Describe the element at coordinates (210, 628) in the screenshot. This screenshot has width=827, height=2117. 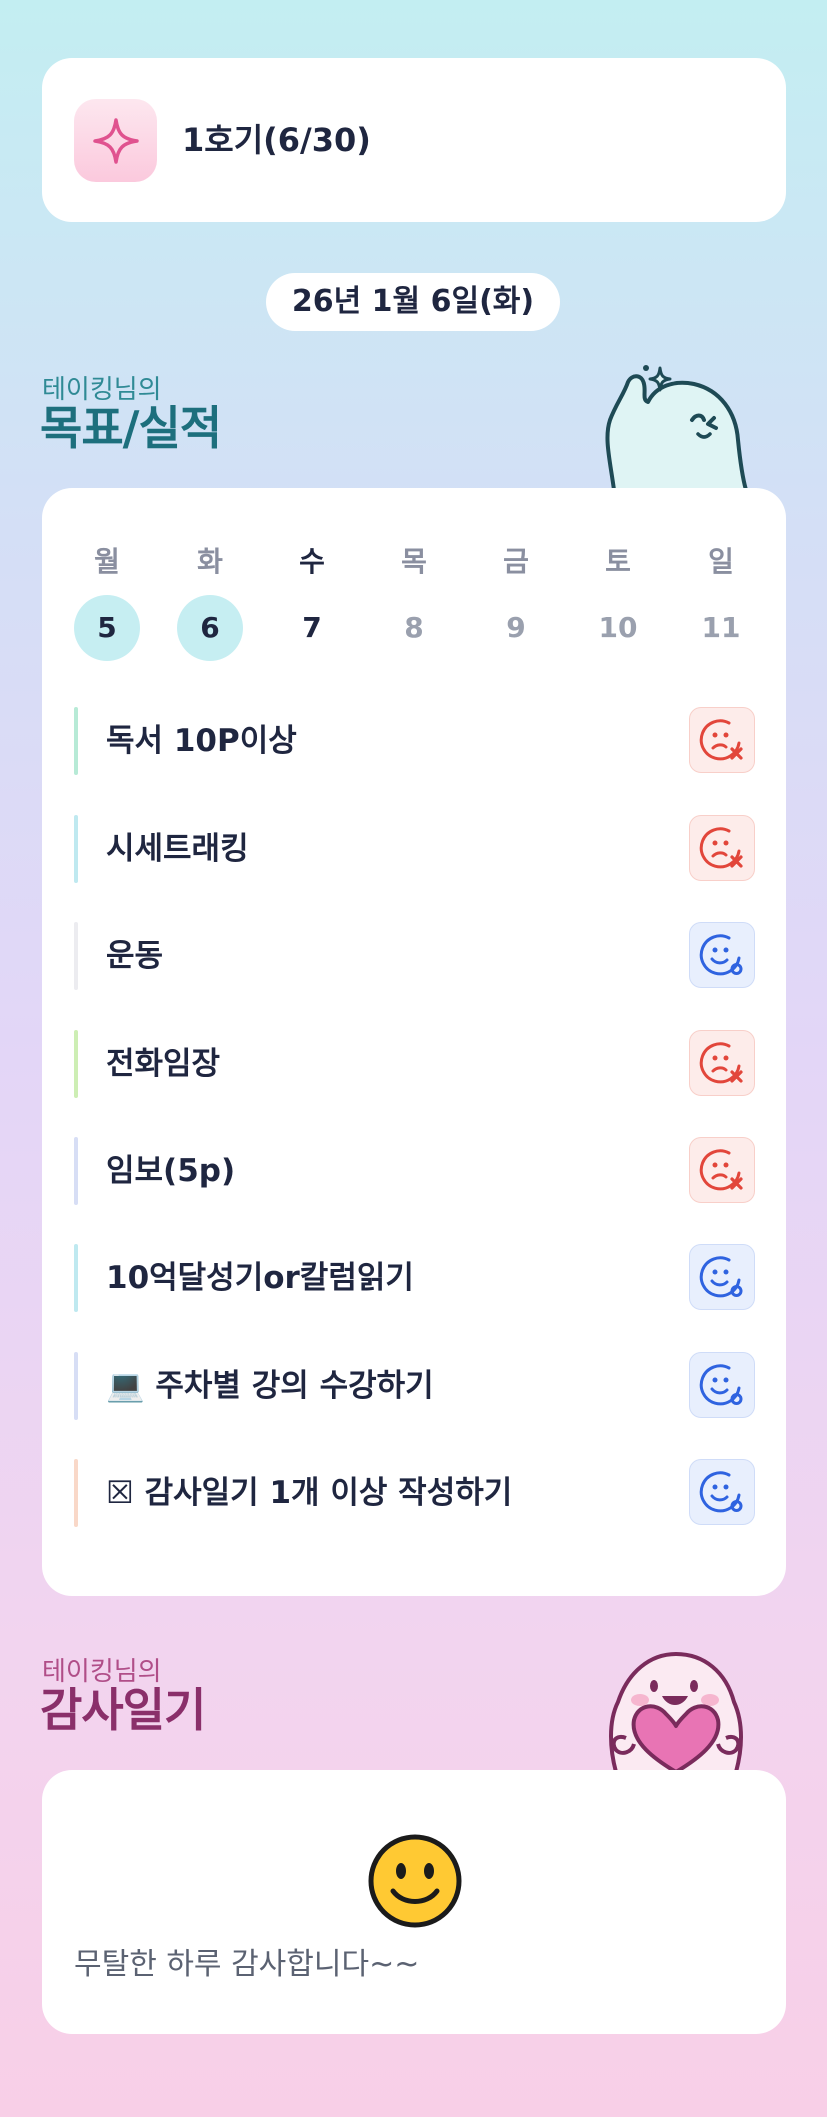
I see `day-number: 6` at that location.